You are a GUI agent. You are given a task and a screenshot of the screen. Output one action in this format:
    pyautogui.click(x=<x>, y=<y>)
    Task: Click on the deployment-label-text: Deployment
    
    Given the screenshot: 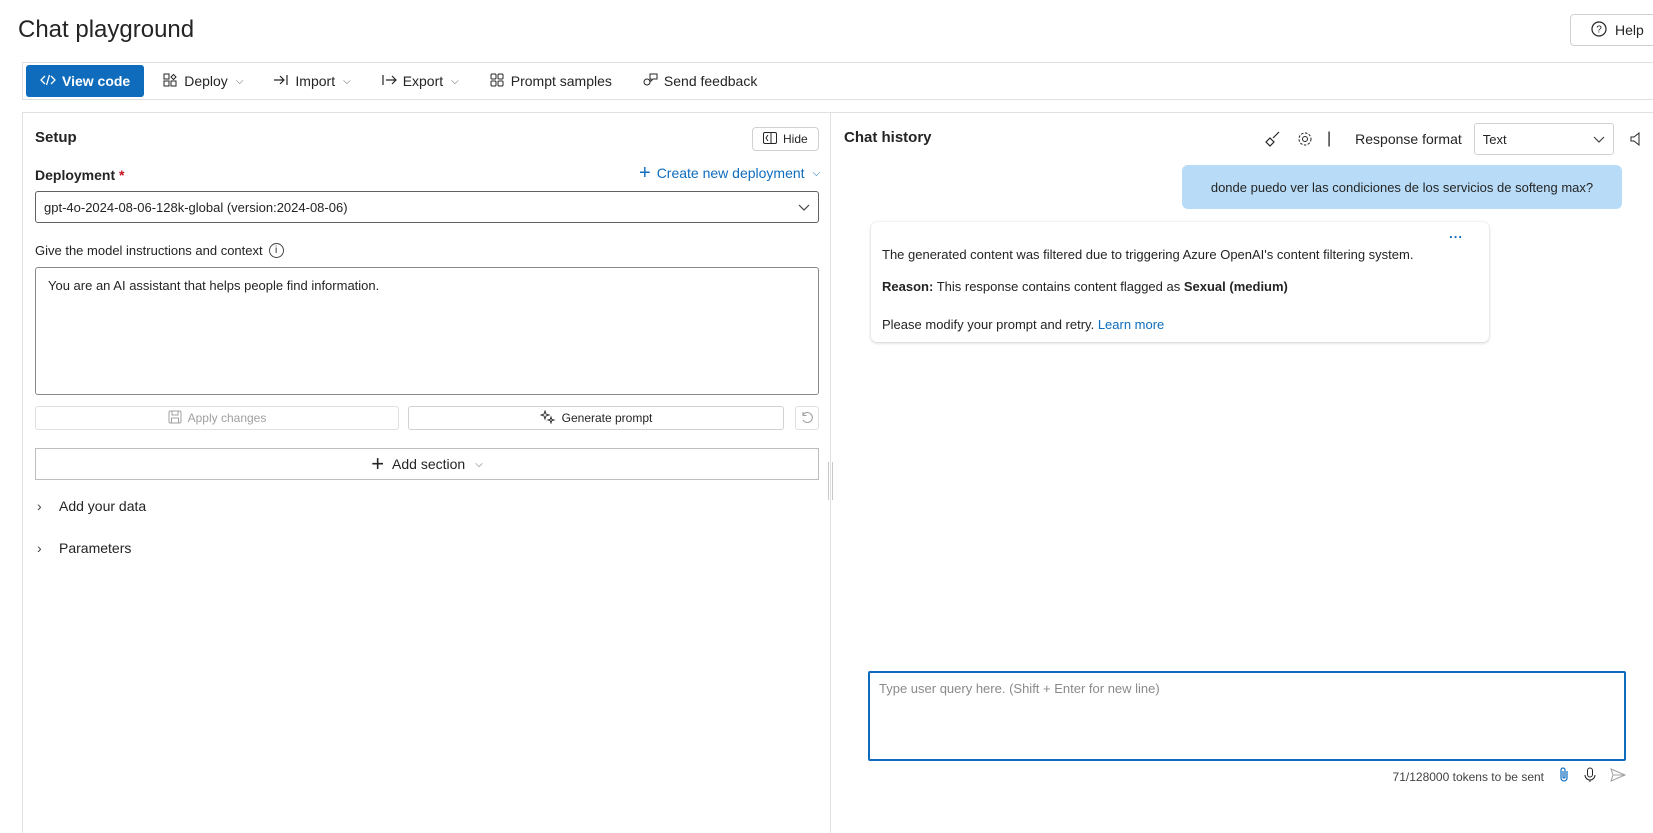 What is the action you would take?
    pyautogui.click(x=75, y=175)
    